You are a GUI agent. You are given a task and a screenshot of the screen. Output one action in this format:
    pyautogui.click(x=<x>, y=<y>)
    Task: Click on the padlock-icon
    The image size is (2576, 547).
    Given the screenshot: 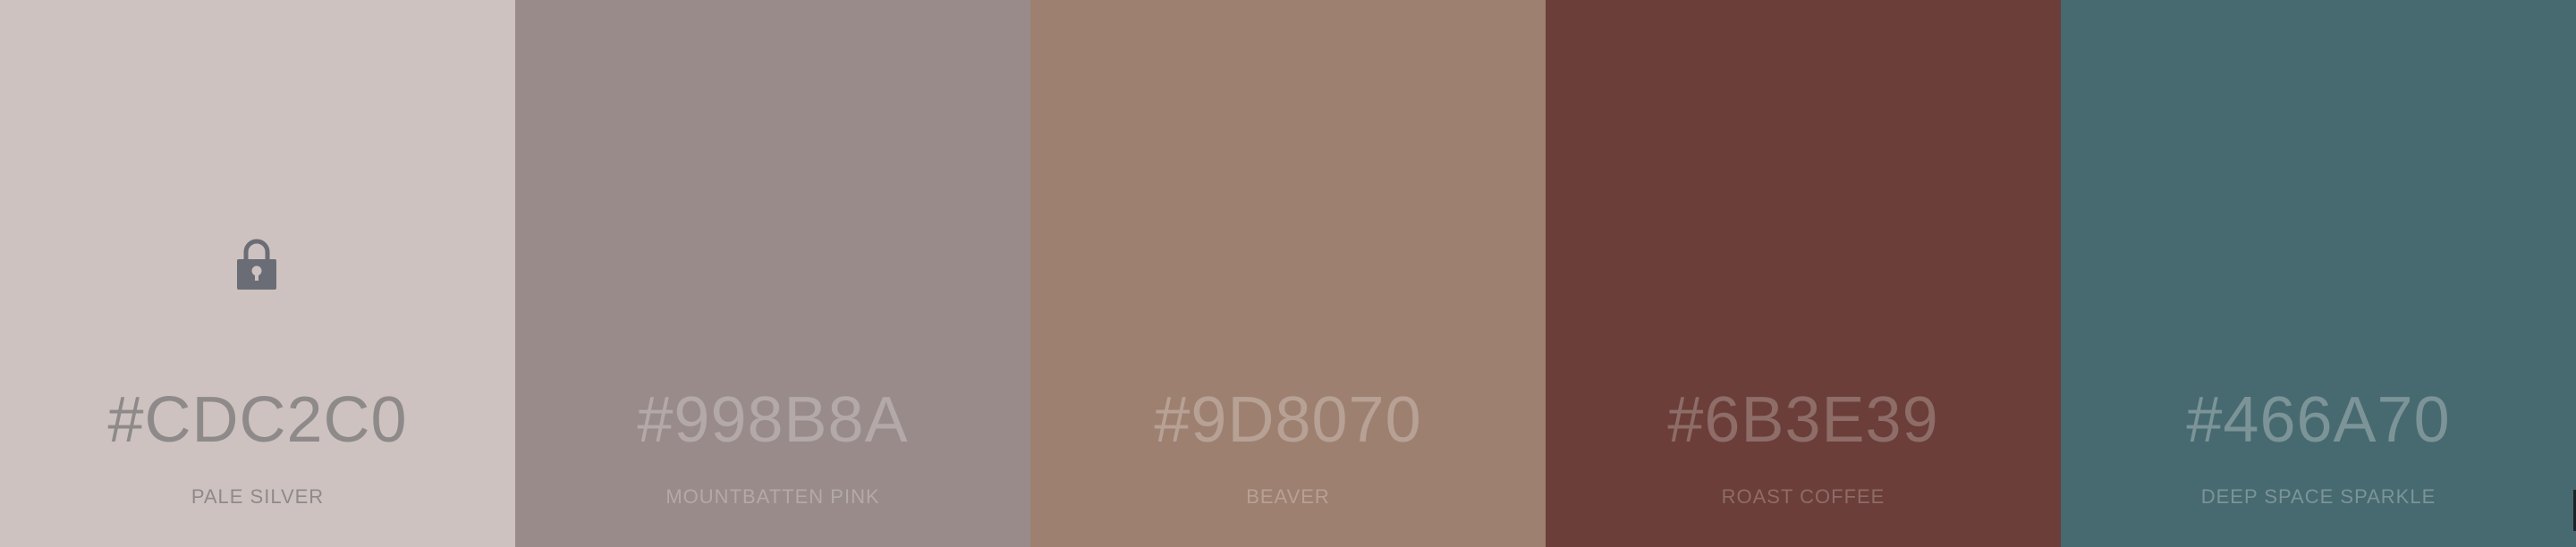 What is the action you would take?
    pyautogui.click(x=256, y=263)
    